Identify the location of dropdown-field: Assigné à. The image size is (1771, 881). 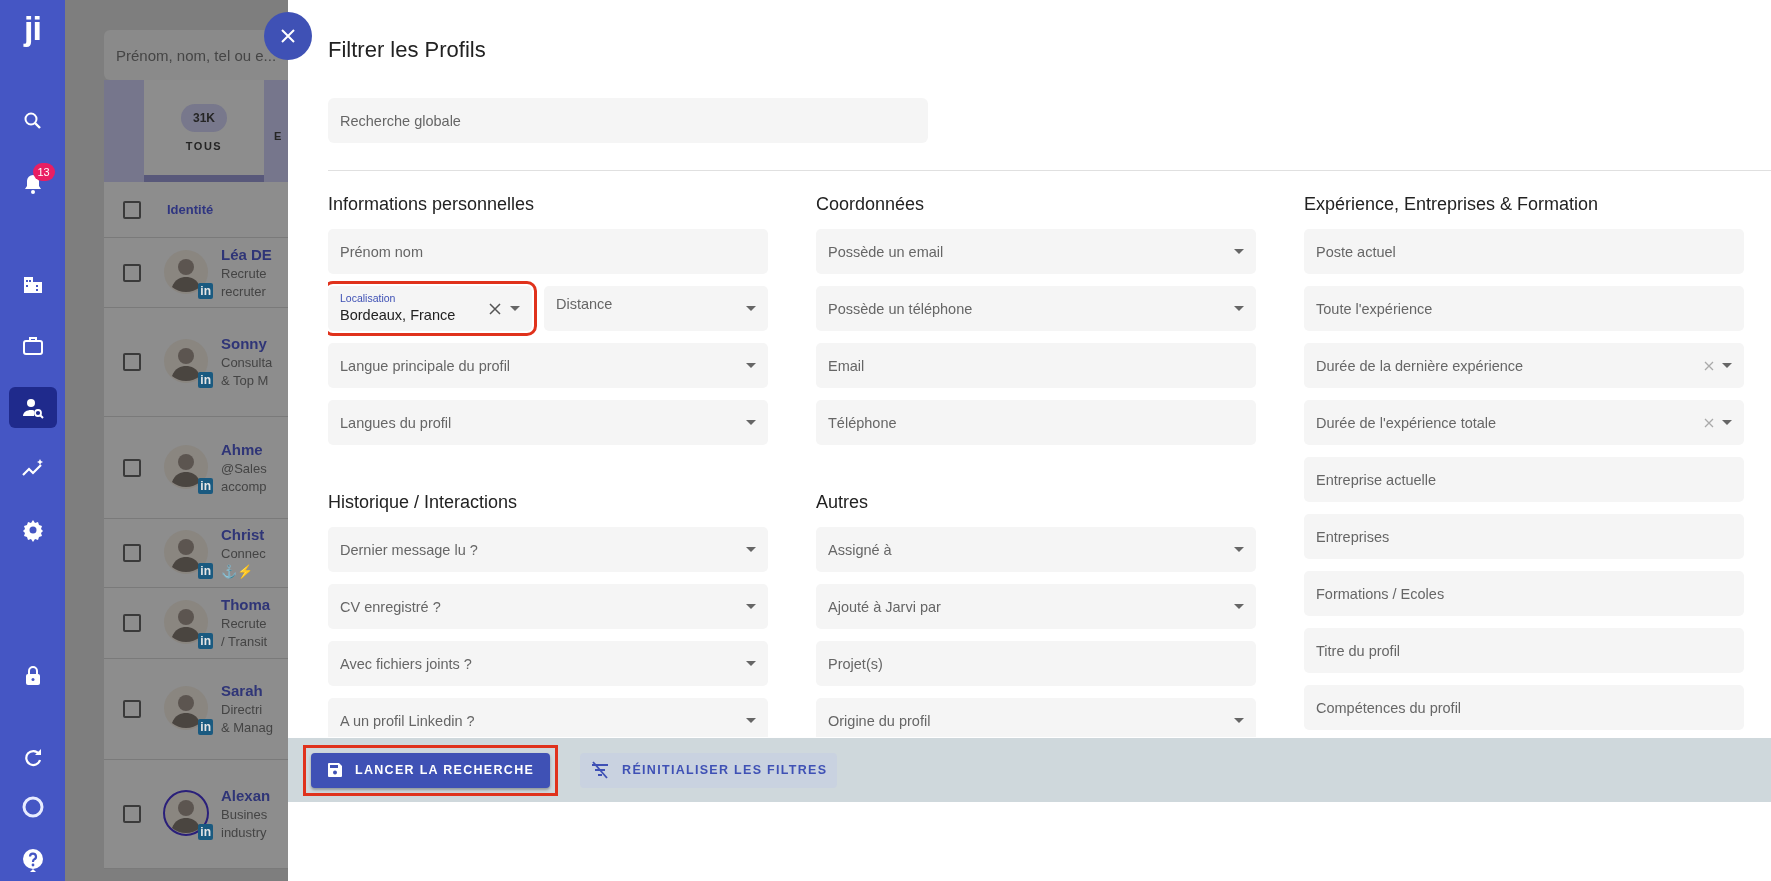
(1036, 549).